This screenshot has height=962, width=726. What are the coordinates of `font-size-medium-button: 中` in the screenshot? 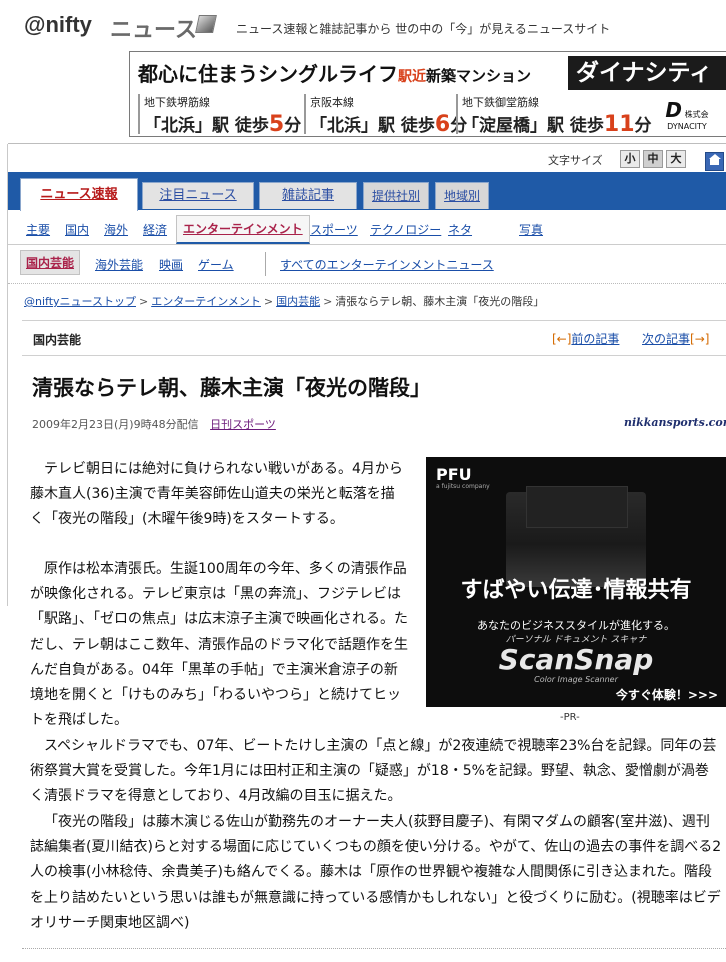 It's located at (653, 159).